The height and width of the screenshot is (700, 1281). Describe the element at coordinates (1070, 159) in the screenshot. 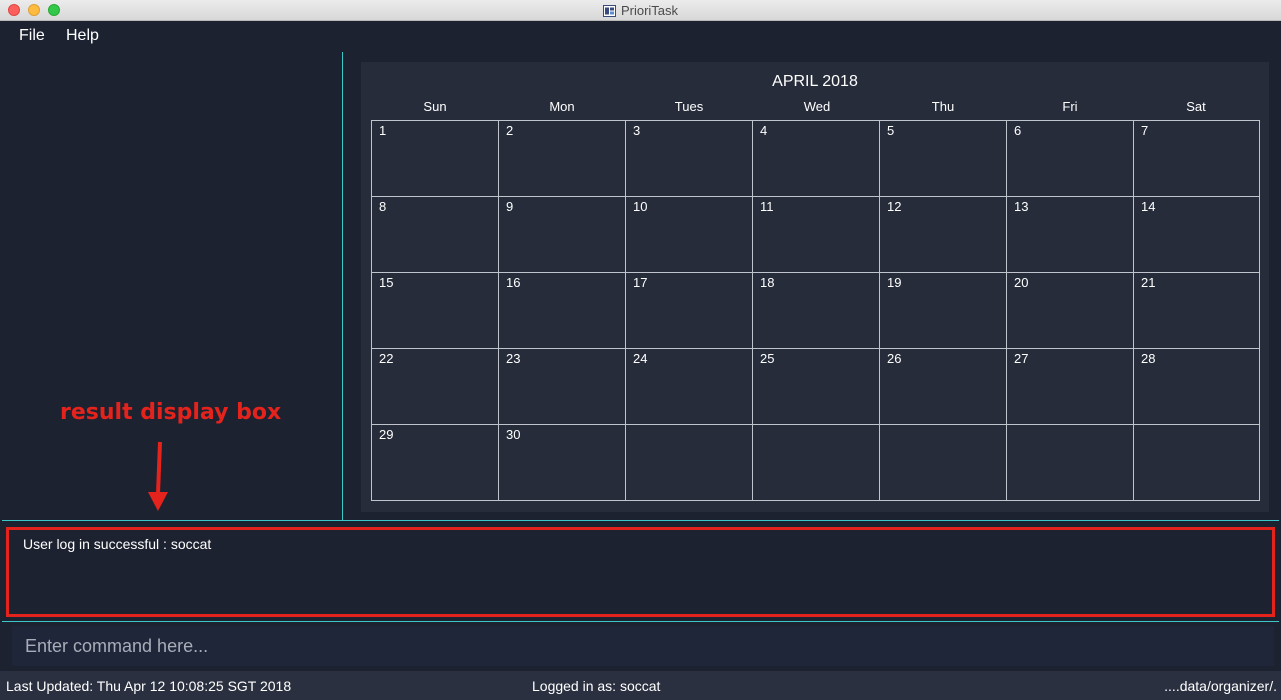

I see `calendar-day-cell: 6` at that location.